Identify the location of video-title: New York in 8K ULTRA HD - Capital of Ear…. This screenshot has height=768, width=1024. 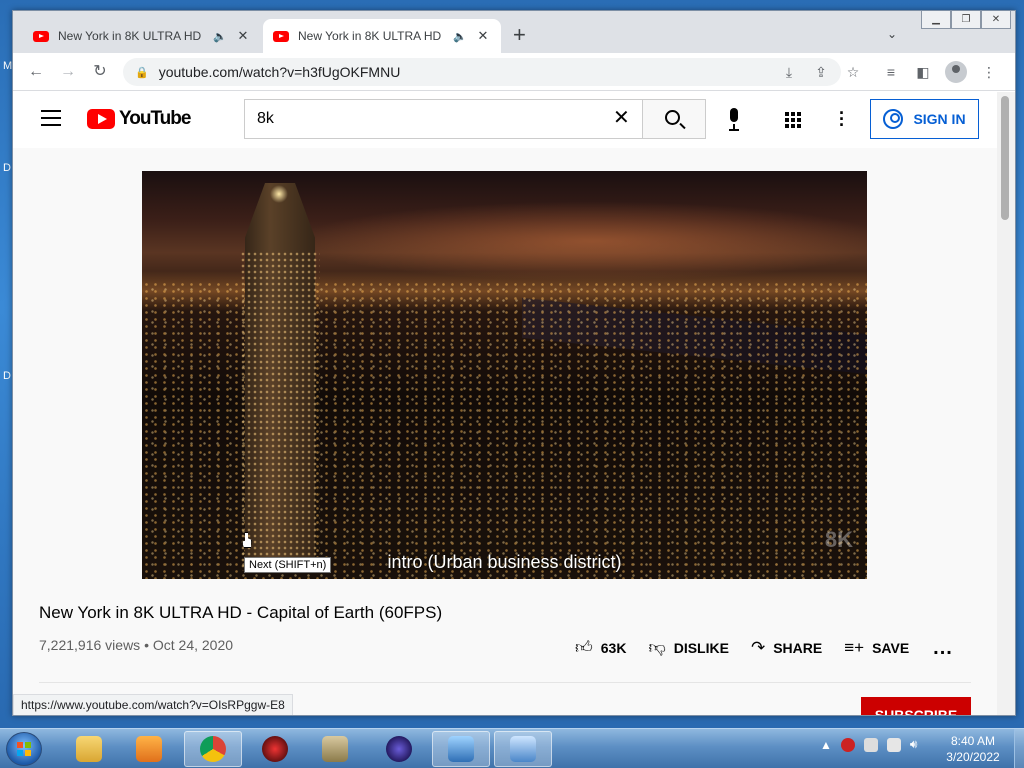
(241, 612).